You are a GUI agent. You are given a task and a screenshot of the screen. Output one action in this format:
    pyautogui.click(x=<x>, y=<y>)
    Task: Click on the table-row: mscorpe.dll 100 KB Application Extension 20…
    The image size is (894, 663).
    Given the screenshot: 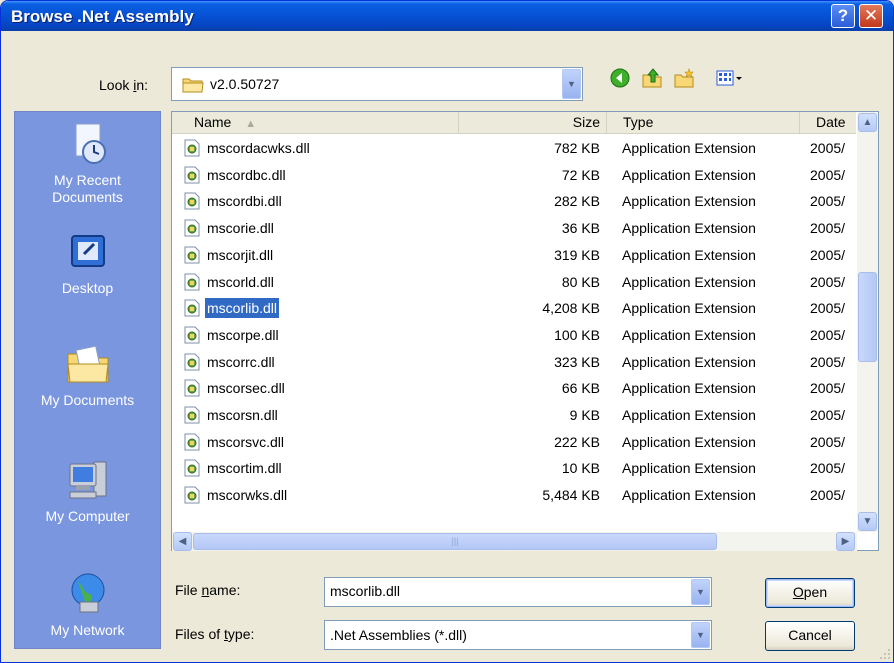 What is the action you would take?
    pyautogui.click(x=514, y=335)
    